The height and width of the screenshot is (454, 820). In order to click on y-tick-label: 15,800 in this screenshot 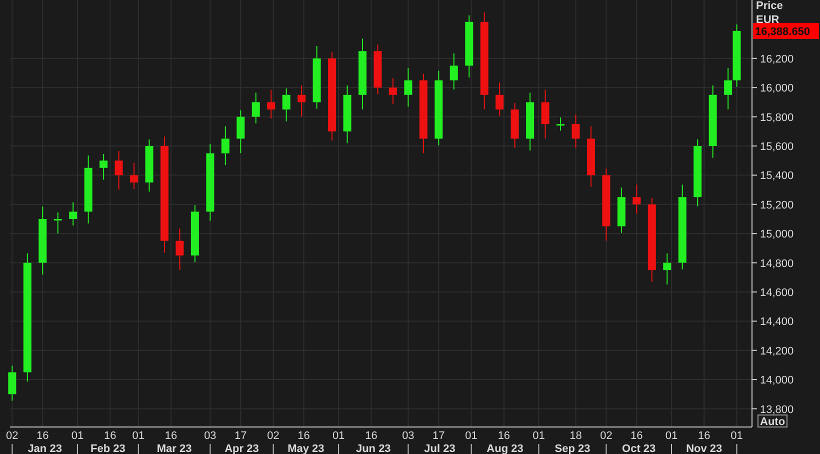, I will do `click(777, 118)`.